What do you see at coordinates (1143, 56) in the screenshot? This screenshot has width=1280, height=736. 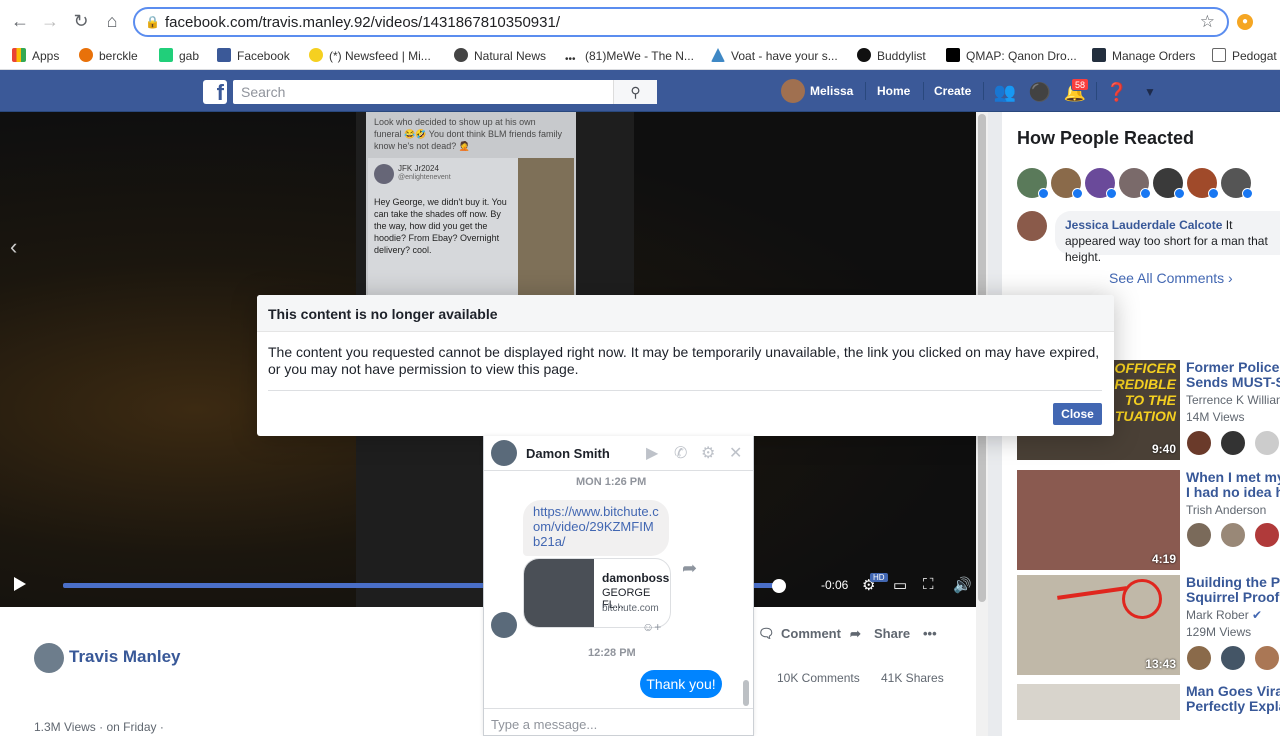 I see `bookmark-manage-orders: Manage Orders` at bounding box center [1143, 56].